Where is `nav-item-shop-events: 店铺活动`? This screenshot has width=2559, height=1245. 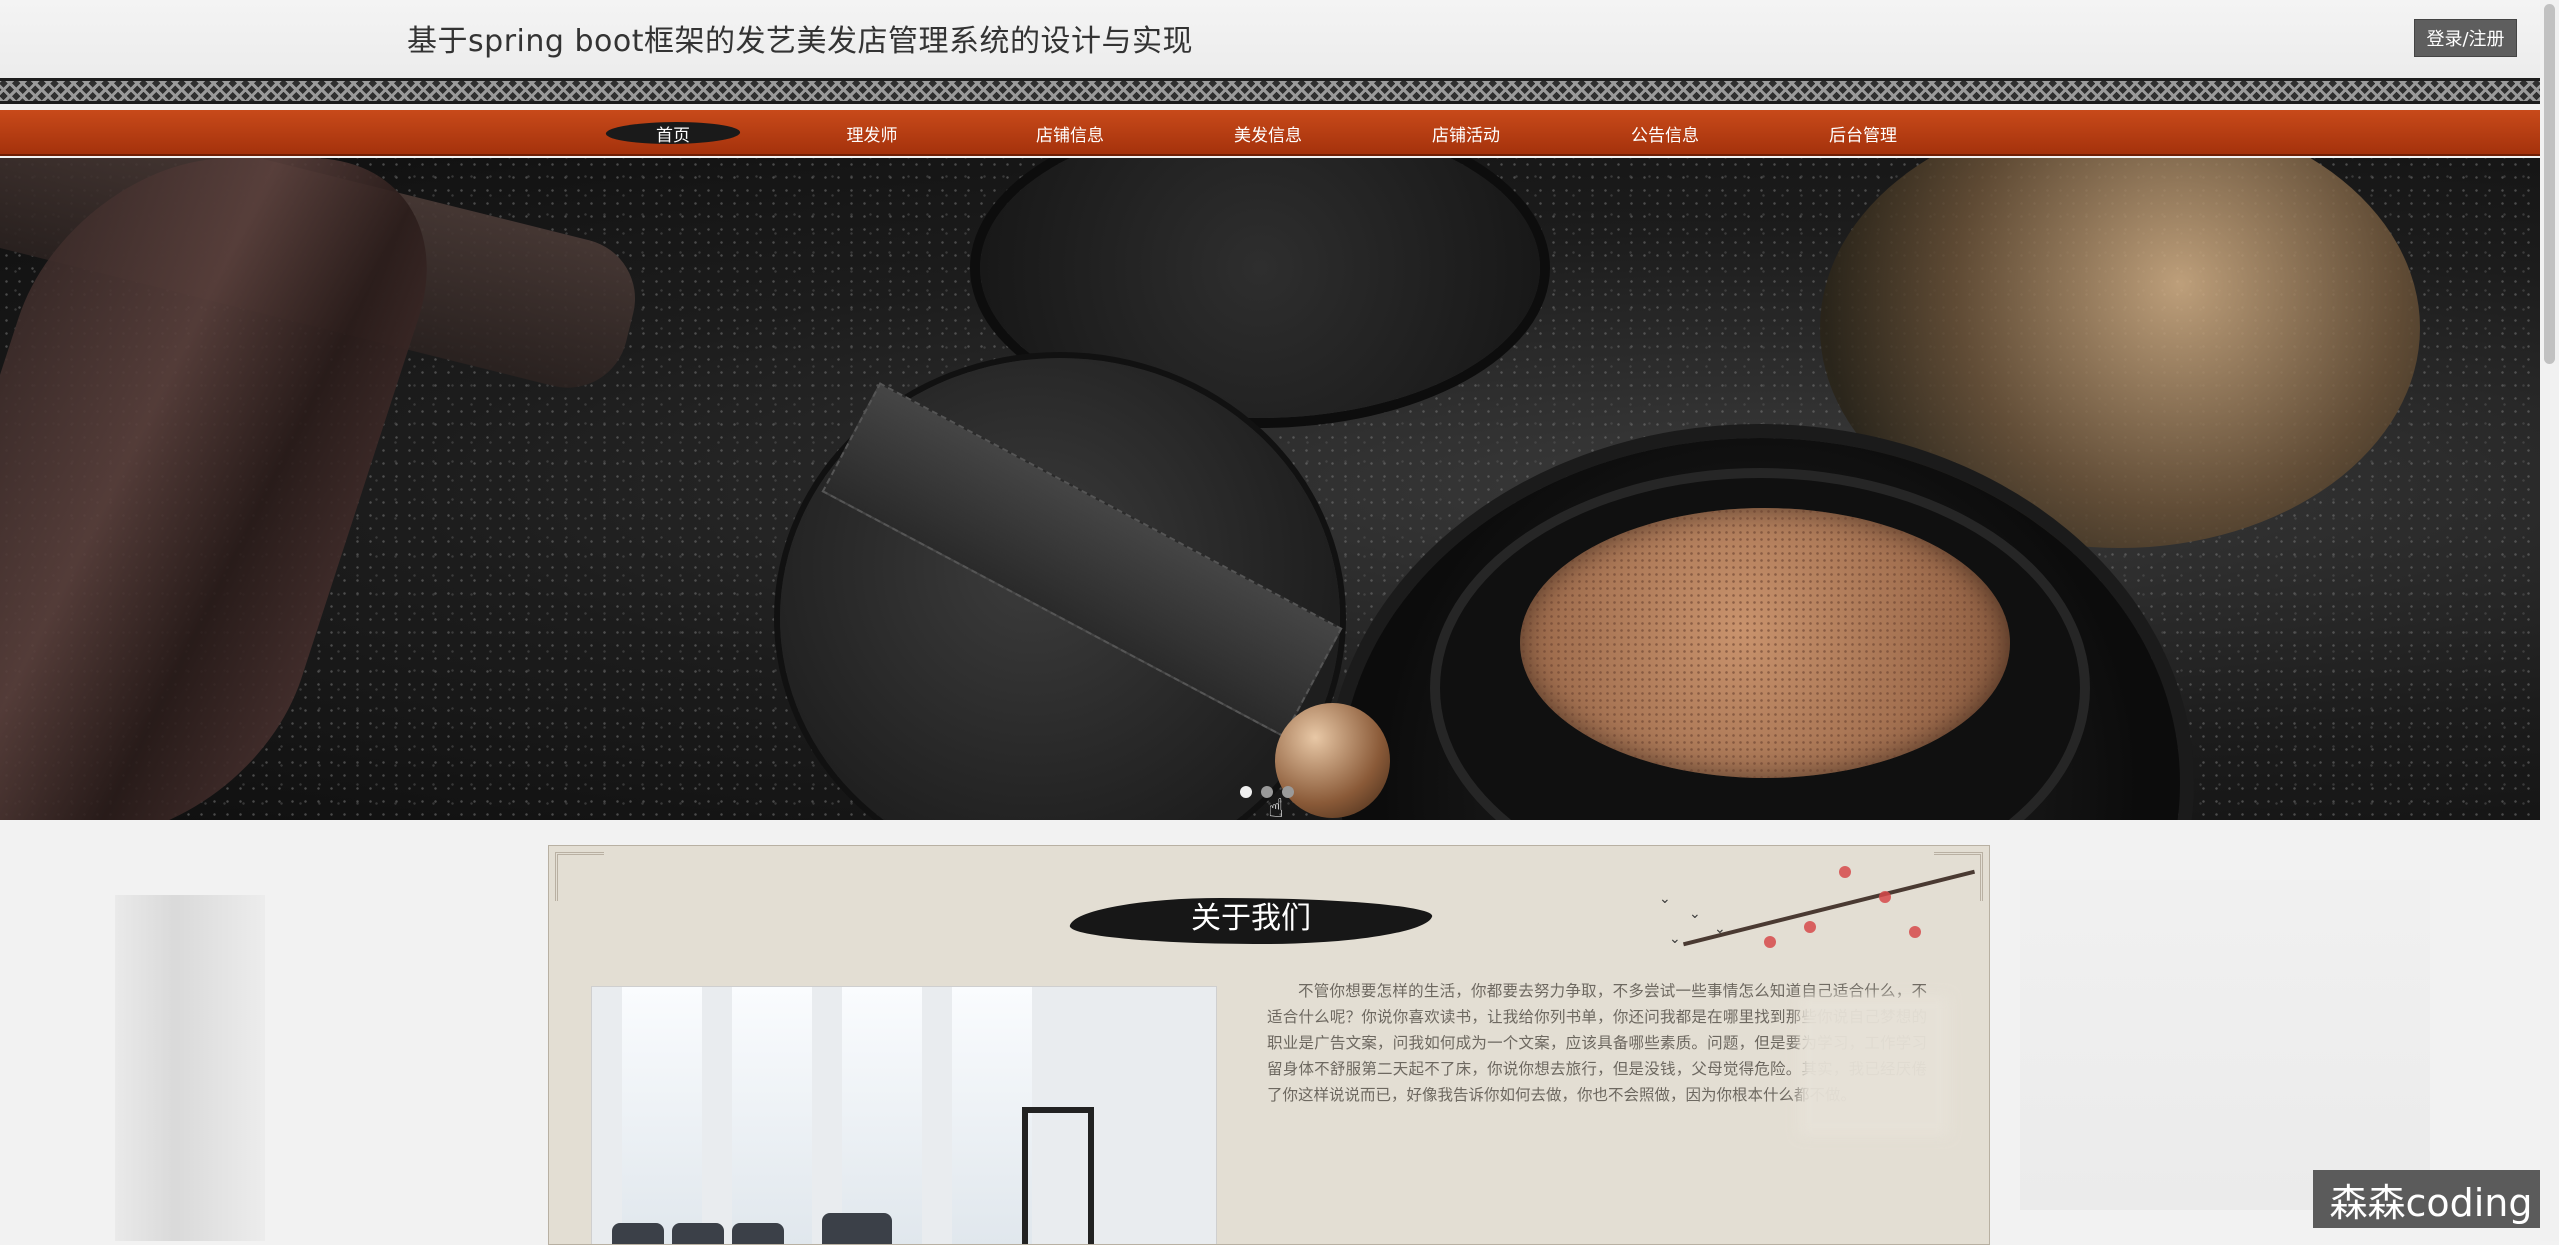
nav-item-shop-events: 店铺活动 is located at coordinates (1466, 133).